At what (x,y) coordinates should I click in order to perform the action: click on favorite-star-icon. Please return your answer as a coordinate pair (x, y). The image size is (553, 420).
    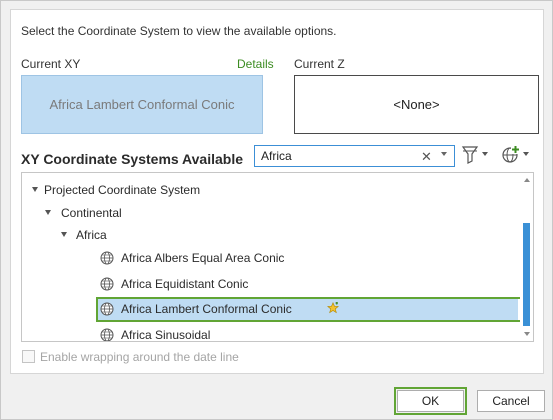
    Looking at the image, I should click on (333, 308).